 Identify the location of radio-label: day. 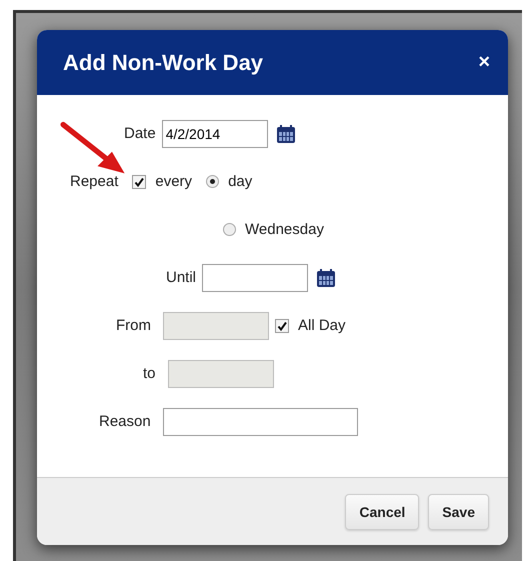
(240, 181).